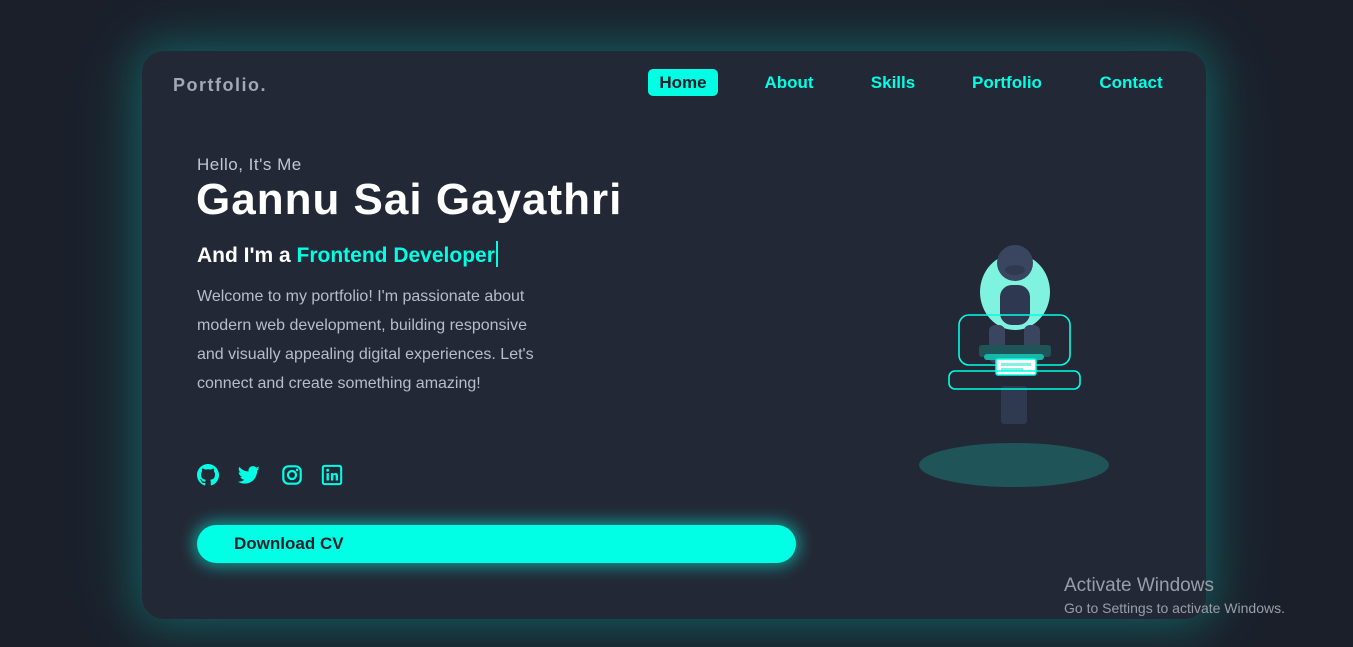 The width and height of the screenshot is (1353, 647). Describe the element at coordinates (1131, 82) in the screenshot. I see `nav-contact: Contact` at that location.